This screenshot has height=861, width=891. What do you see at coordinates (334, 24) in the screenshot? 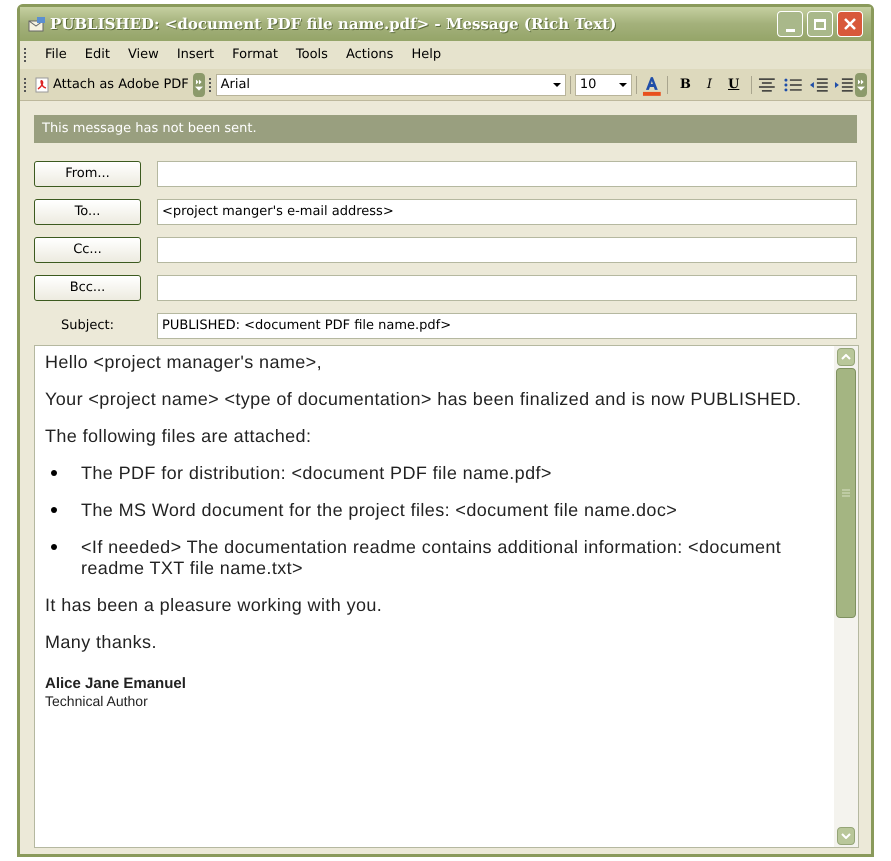
I see `window-title: PUBLISHED: <document PDF file name.pdf> - Message (Rich Text)` at bounding box center [334, 24].